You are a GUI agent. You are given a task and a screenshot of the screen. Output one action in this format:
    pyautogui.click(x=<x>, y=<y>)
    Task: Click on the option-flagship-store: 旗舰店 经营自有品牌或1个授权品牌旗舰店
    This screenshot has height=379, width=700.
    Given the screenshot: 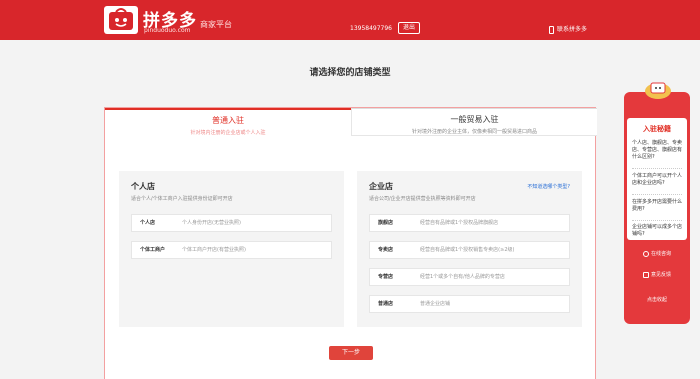 What is the action you would take?
    pyautogui.click(x=469, y=223)
    